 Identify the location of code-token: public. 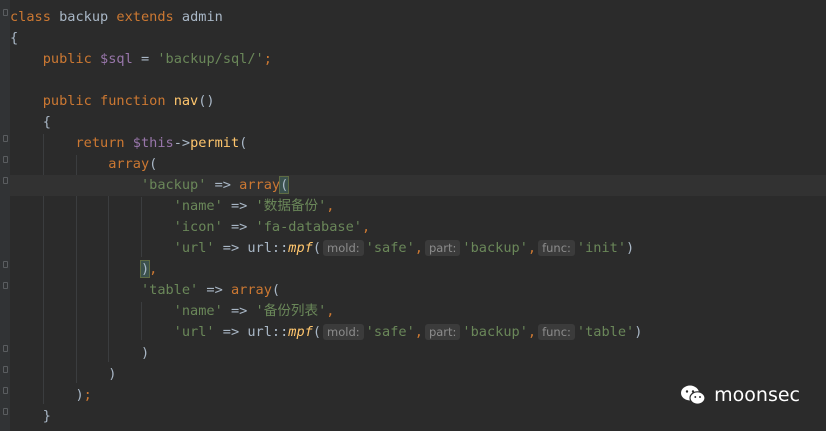
(55, 59).